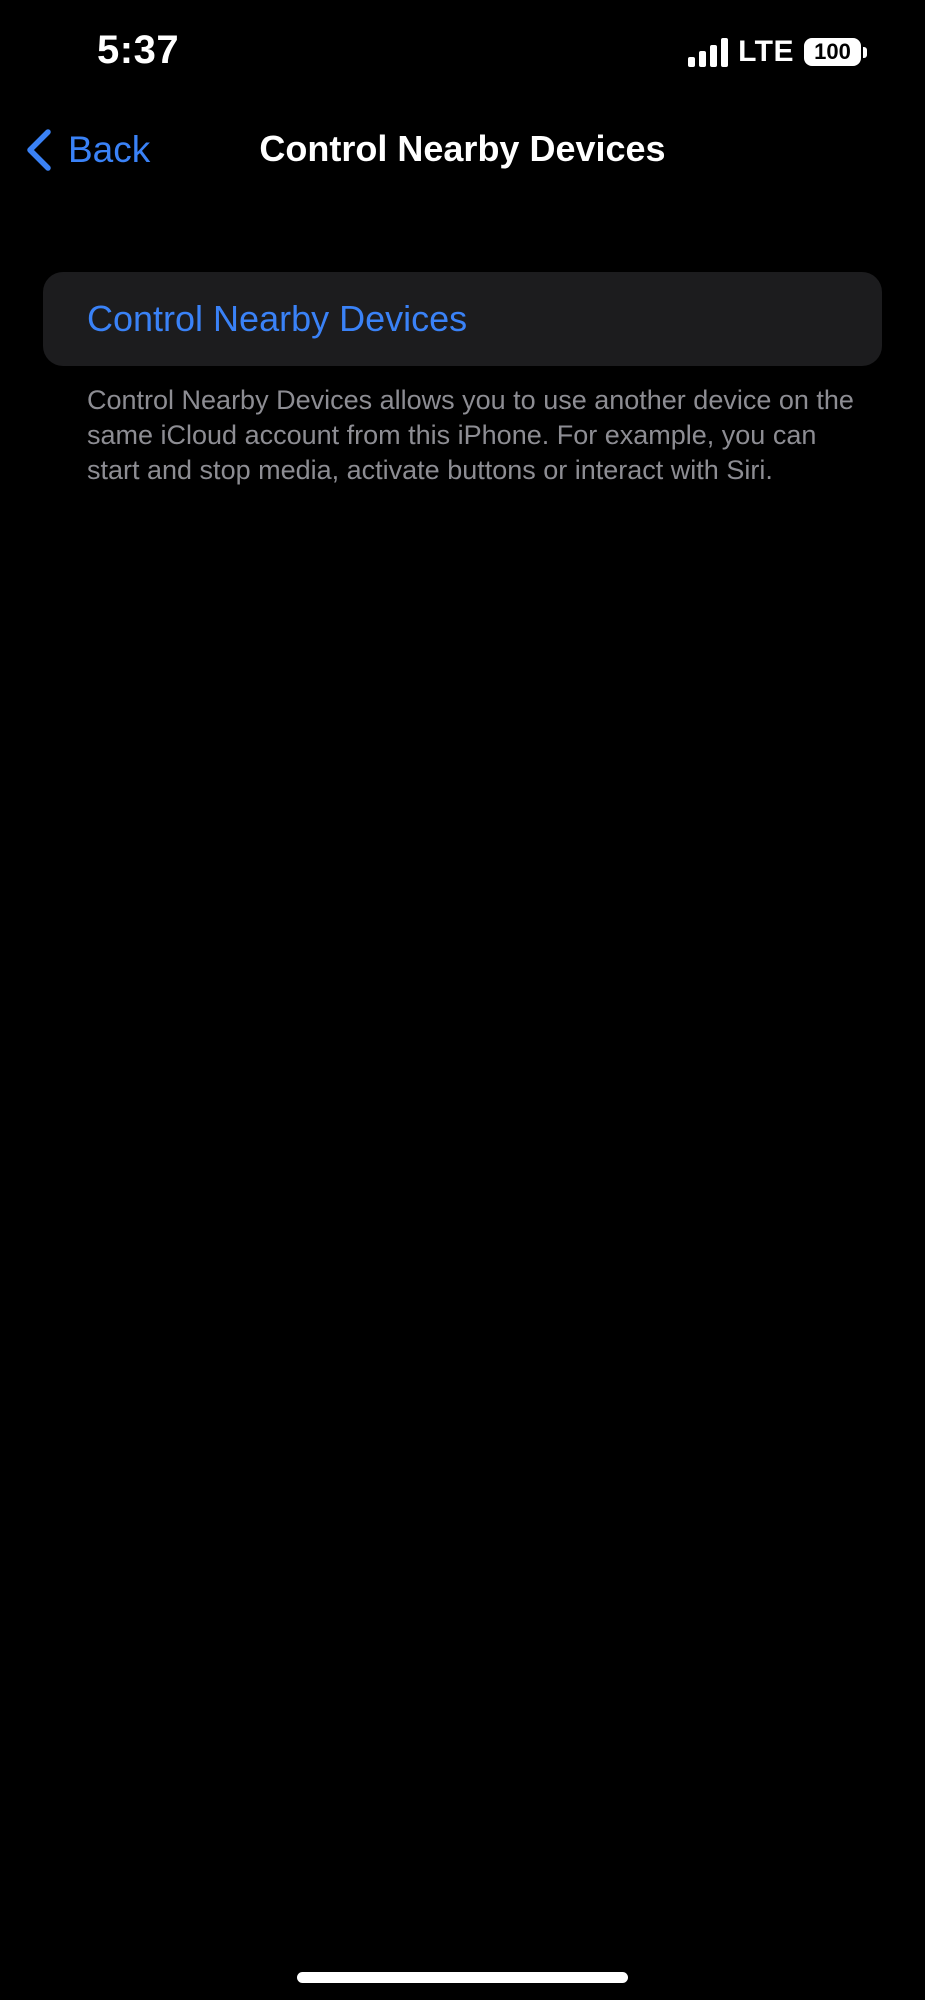 The width and height of the screenshot is (925, 2000). What do you see at coordinates (462, 1977) in the screenshot?
I see `home-indicator` at bounding box center [462, 1977].